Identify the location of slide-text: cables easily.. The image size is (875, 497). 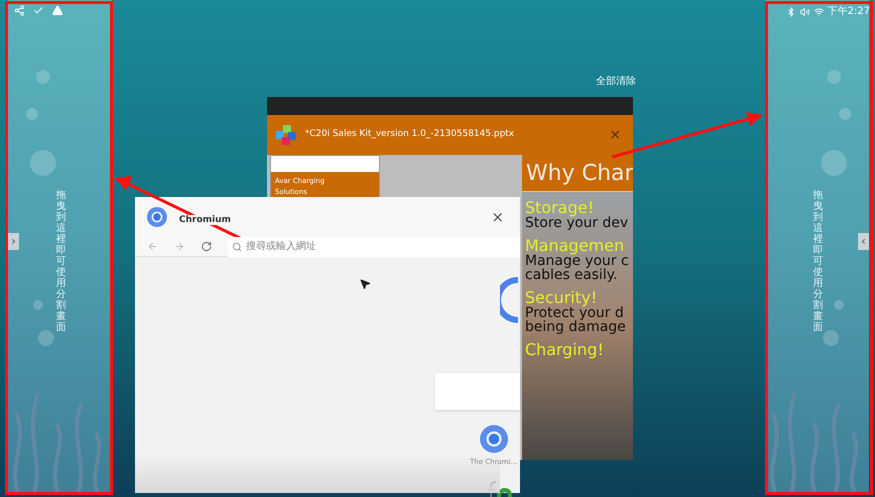
(571, 275).